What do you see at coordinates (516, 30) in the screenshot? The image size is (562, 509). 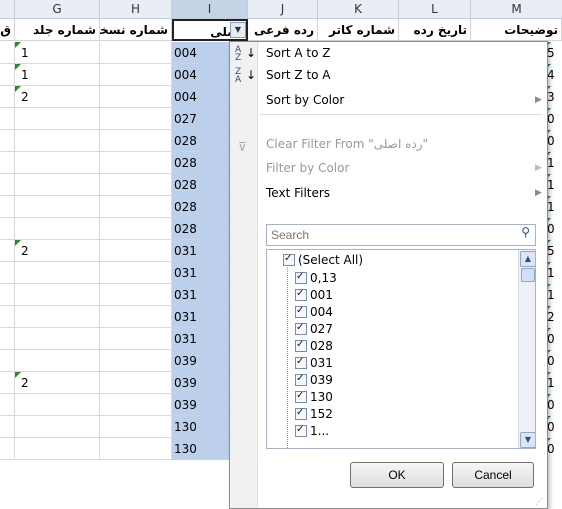 I see `header-notes: توضیحات` at bounding box center [516, 30].